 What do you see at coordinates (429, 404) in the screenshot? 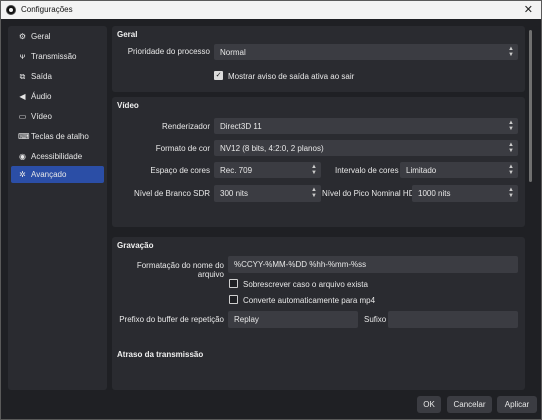
I see `ok-button: OK` at bounding box center [429, 404].